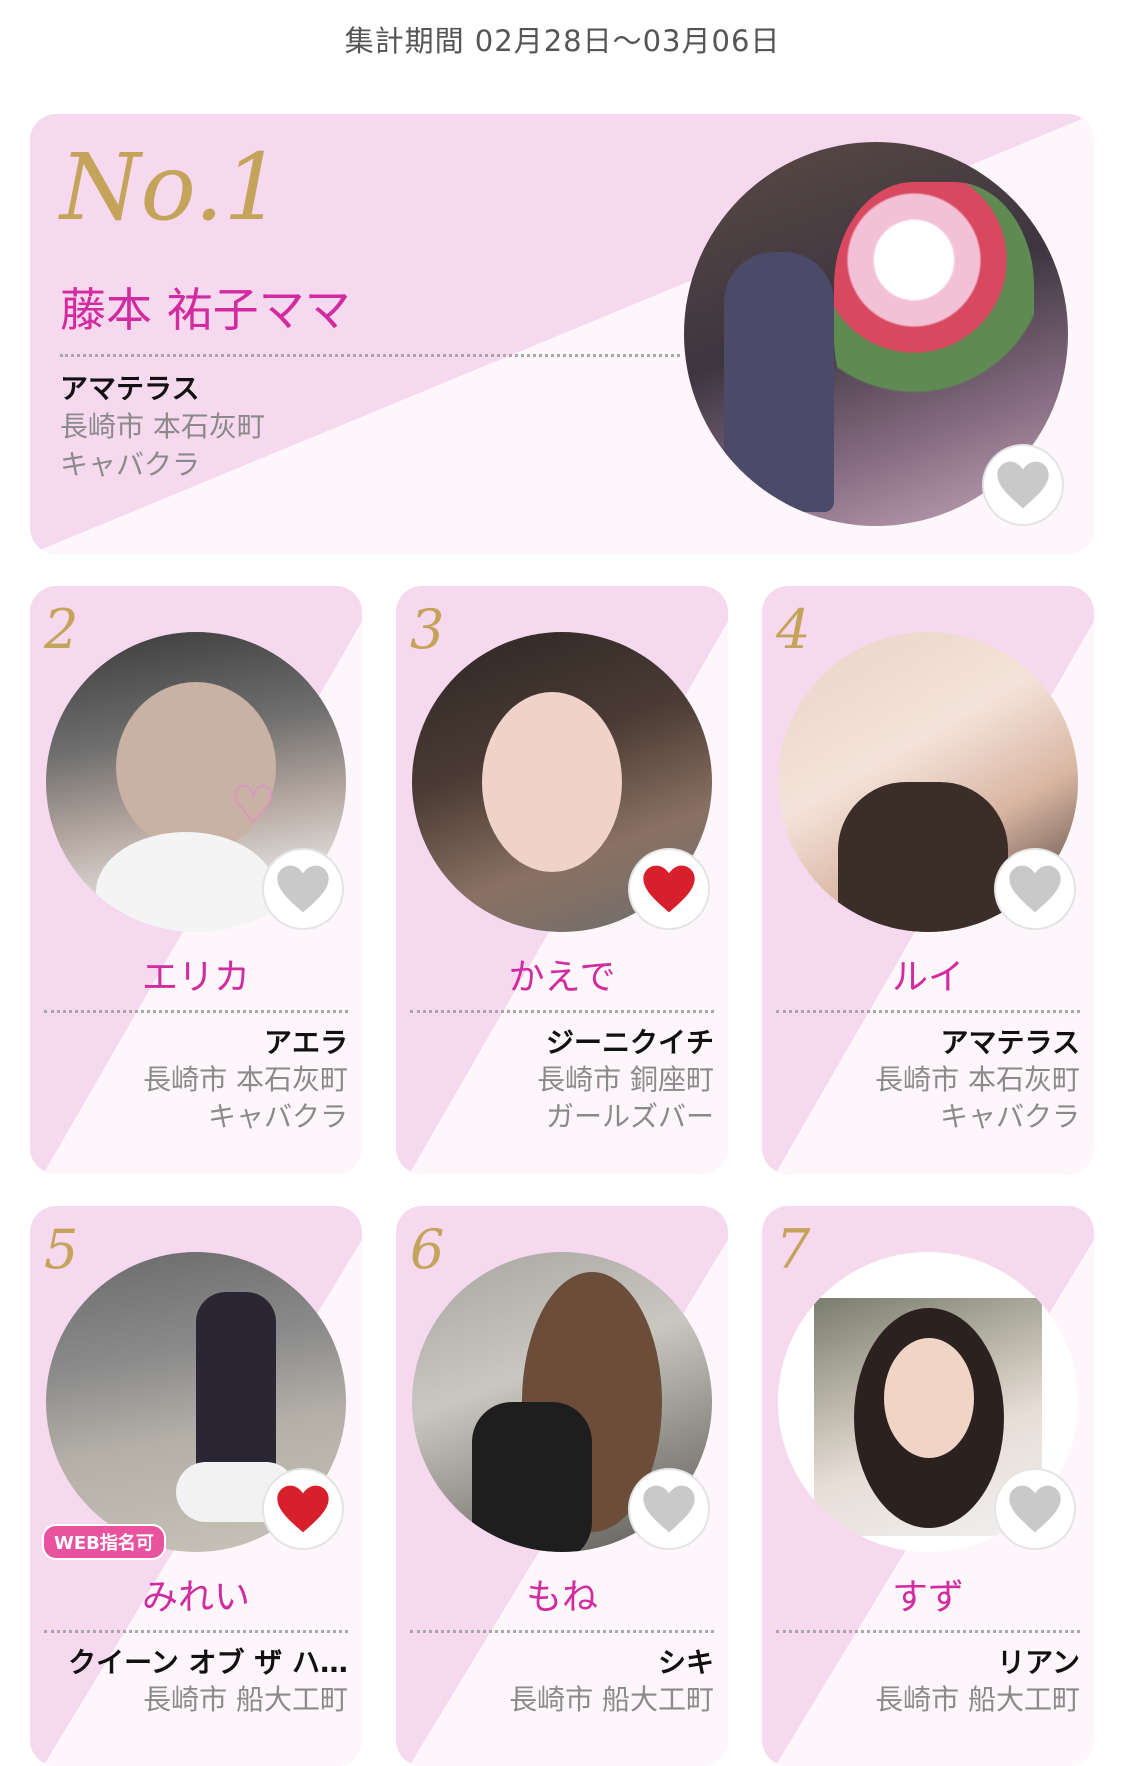 The width and height of the screenshot is (1125, 1766). I want to click on dog-shape, so click(186, 882).